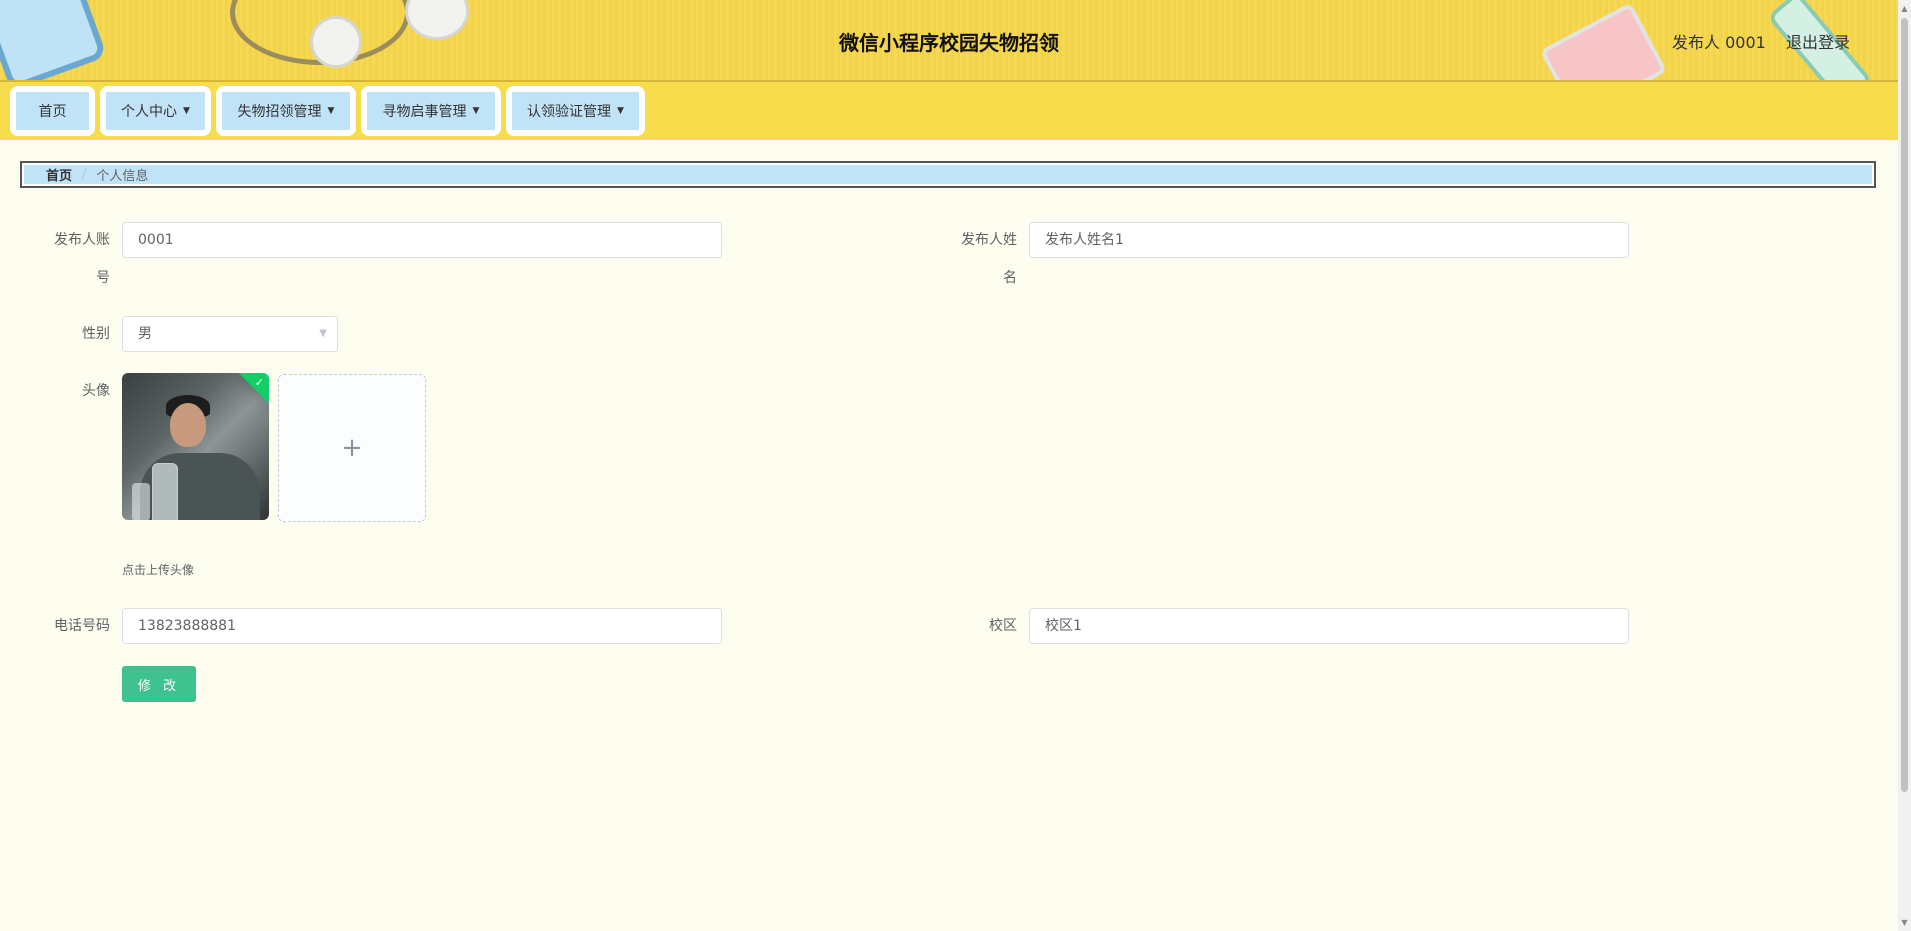 Image resolution: width=1911 pixels, height=931 pixels. I want to click on gender-value: 男, so click(145, 334).